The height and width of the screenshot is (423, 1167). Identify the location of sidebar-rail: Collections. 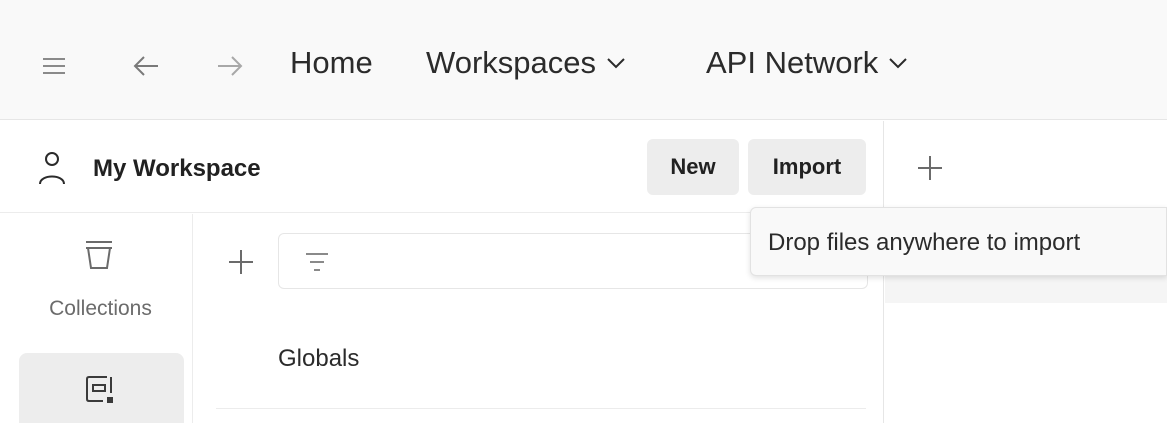
(96, 318).